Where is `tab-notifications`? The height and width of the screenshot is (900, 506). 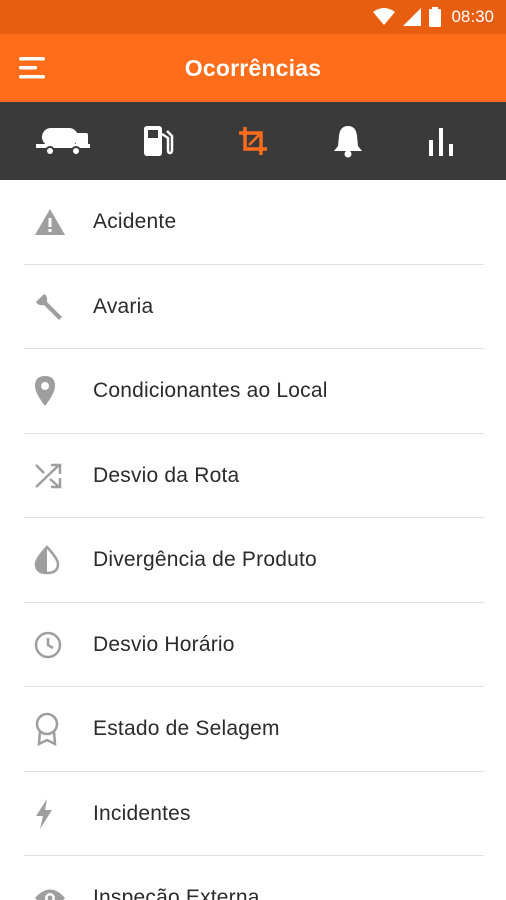
tab-notifications is located at coordinates (348, 141).